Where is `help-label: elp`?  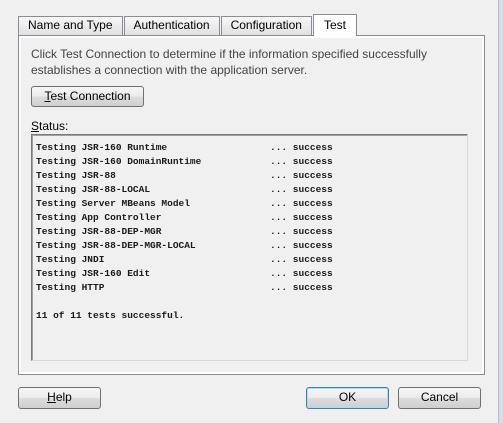
help-label: elp is located at coordinates (63, 397).